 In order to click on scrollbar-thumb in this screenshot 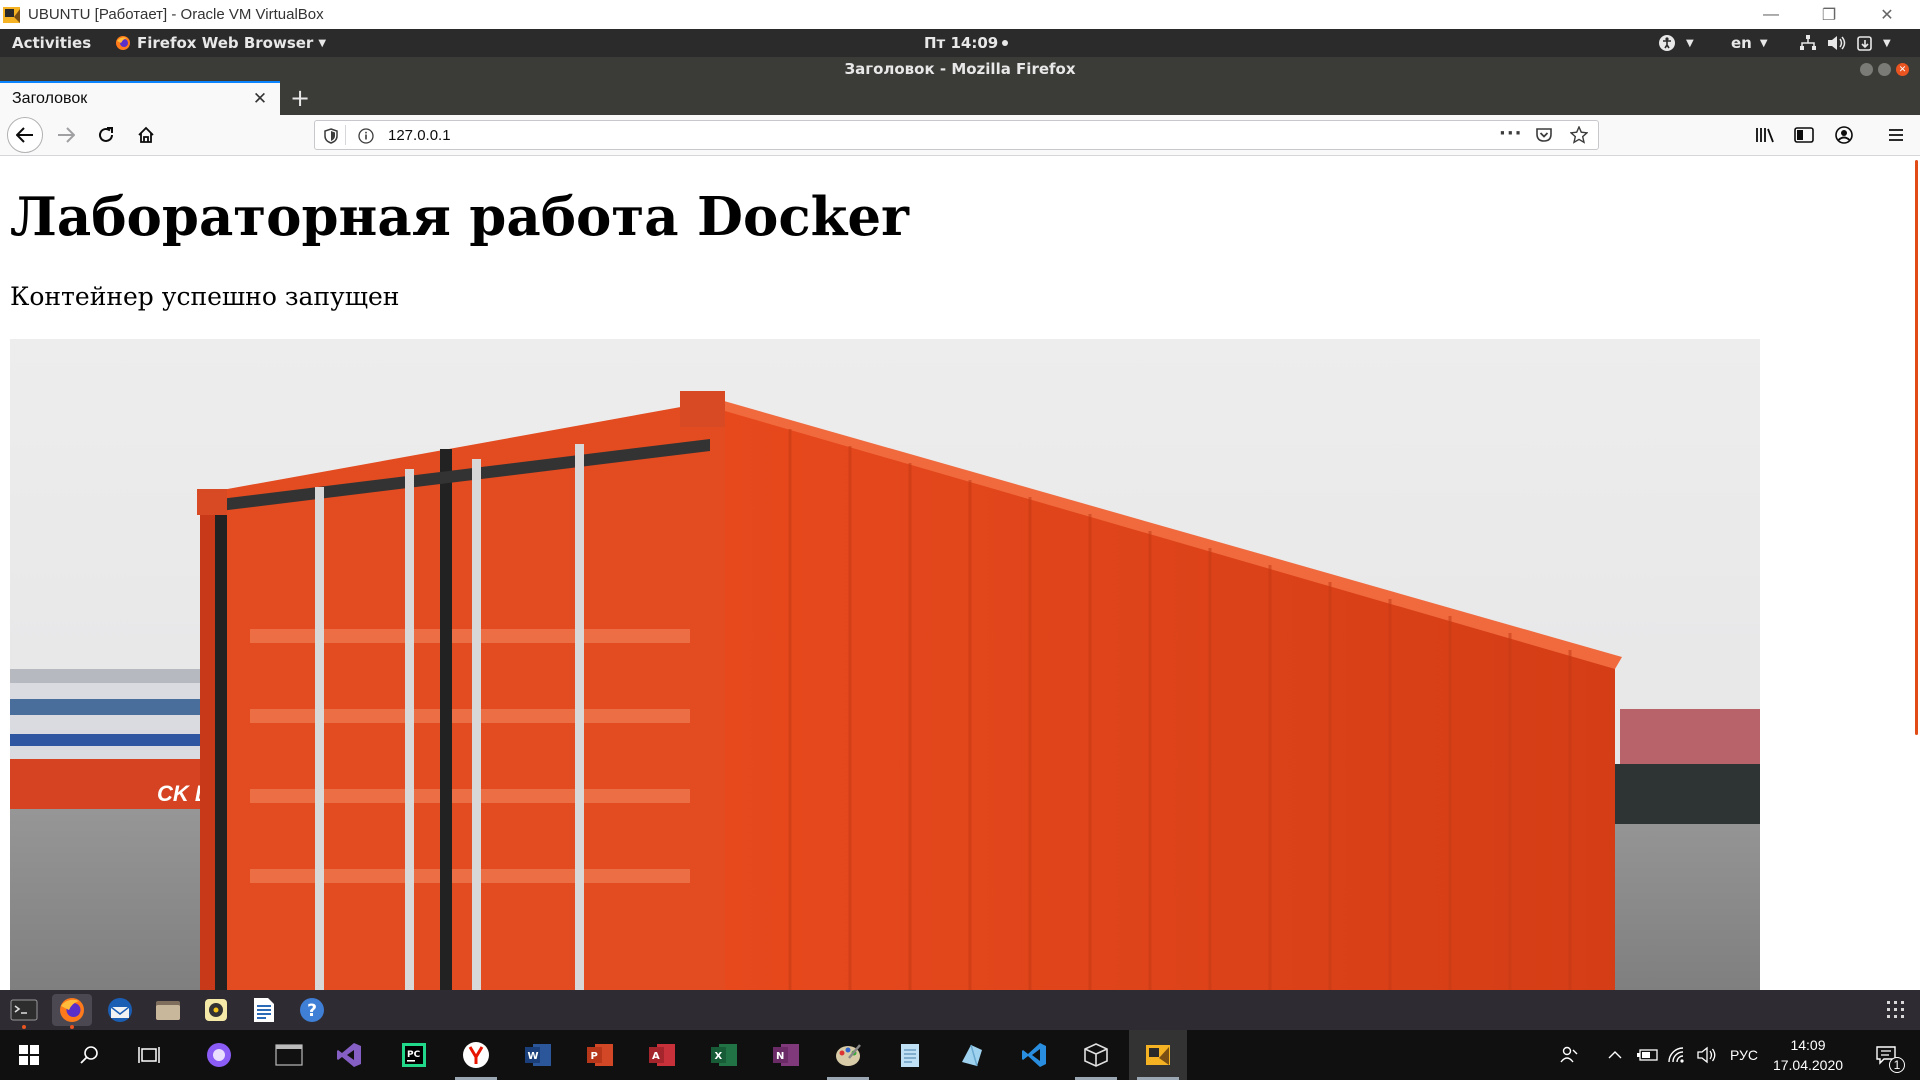, I will do `click(1916, 447)`.